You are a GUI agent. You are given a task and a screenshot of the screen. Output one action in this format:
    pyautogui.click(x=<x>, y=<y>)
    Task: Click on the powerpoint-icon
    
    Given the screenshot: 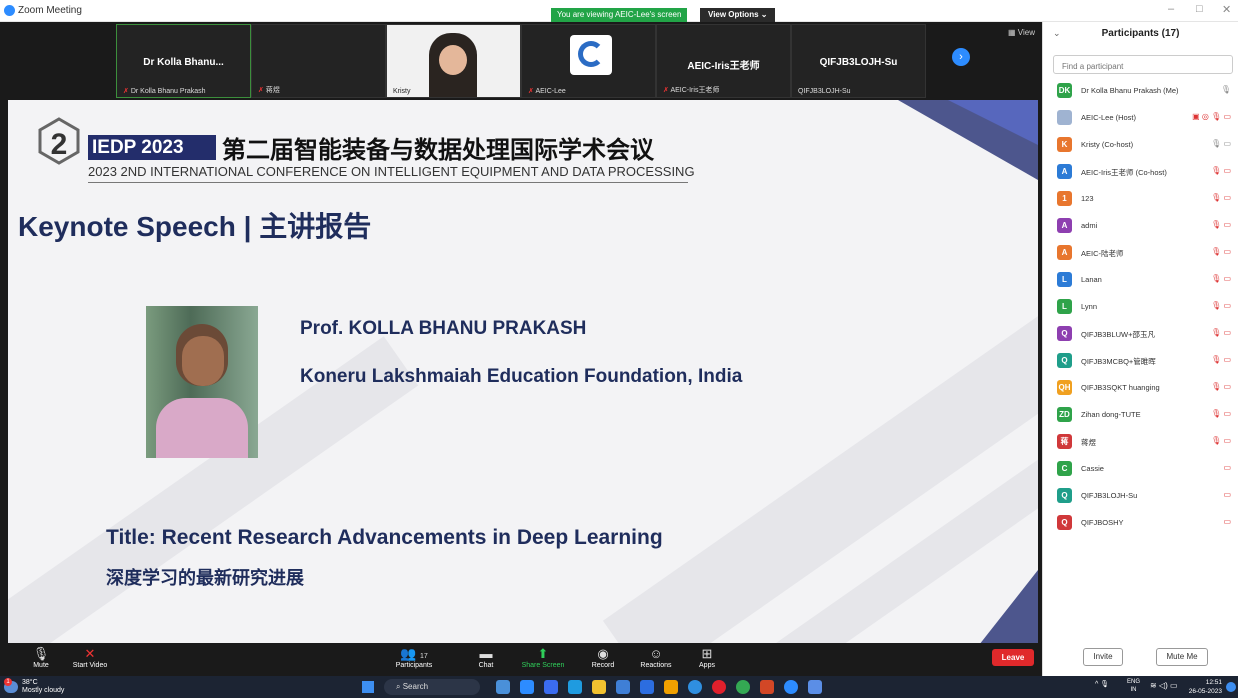 What is the action you would take?
    pyautogui.click(x=767, y=687)
    